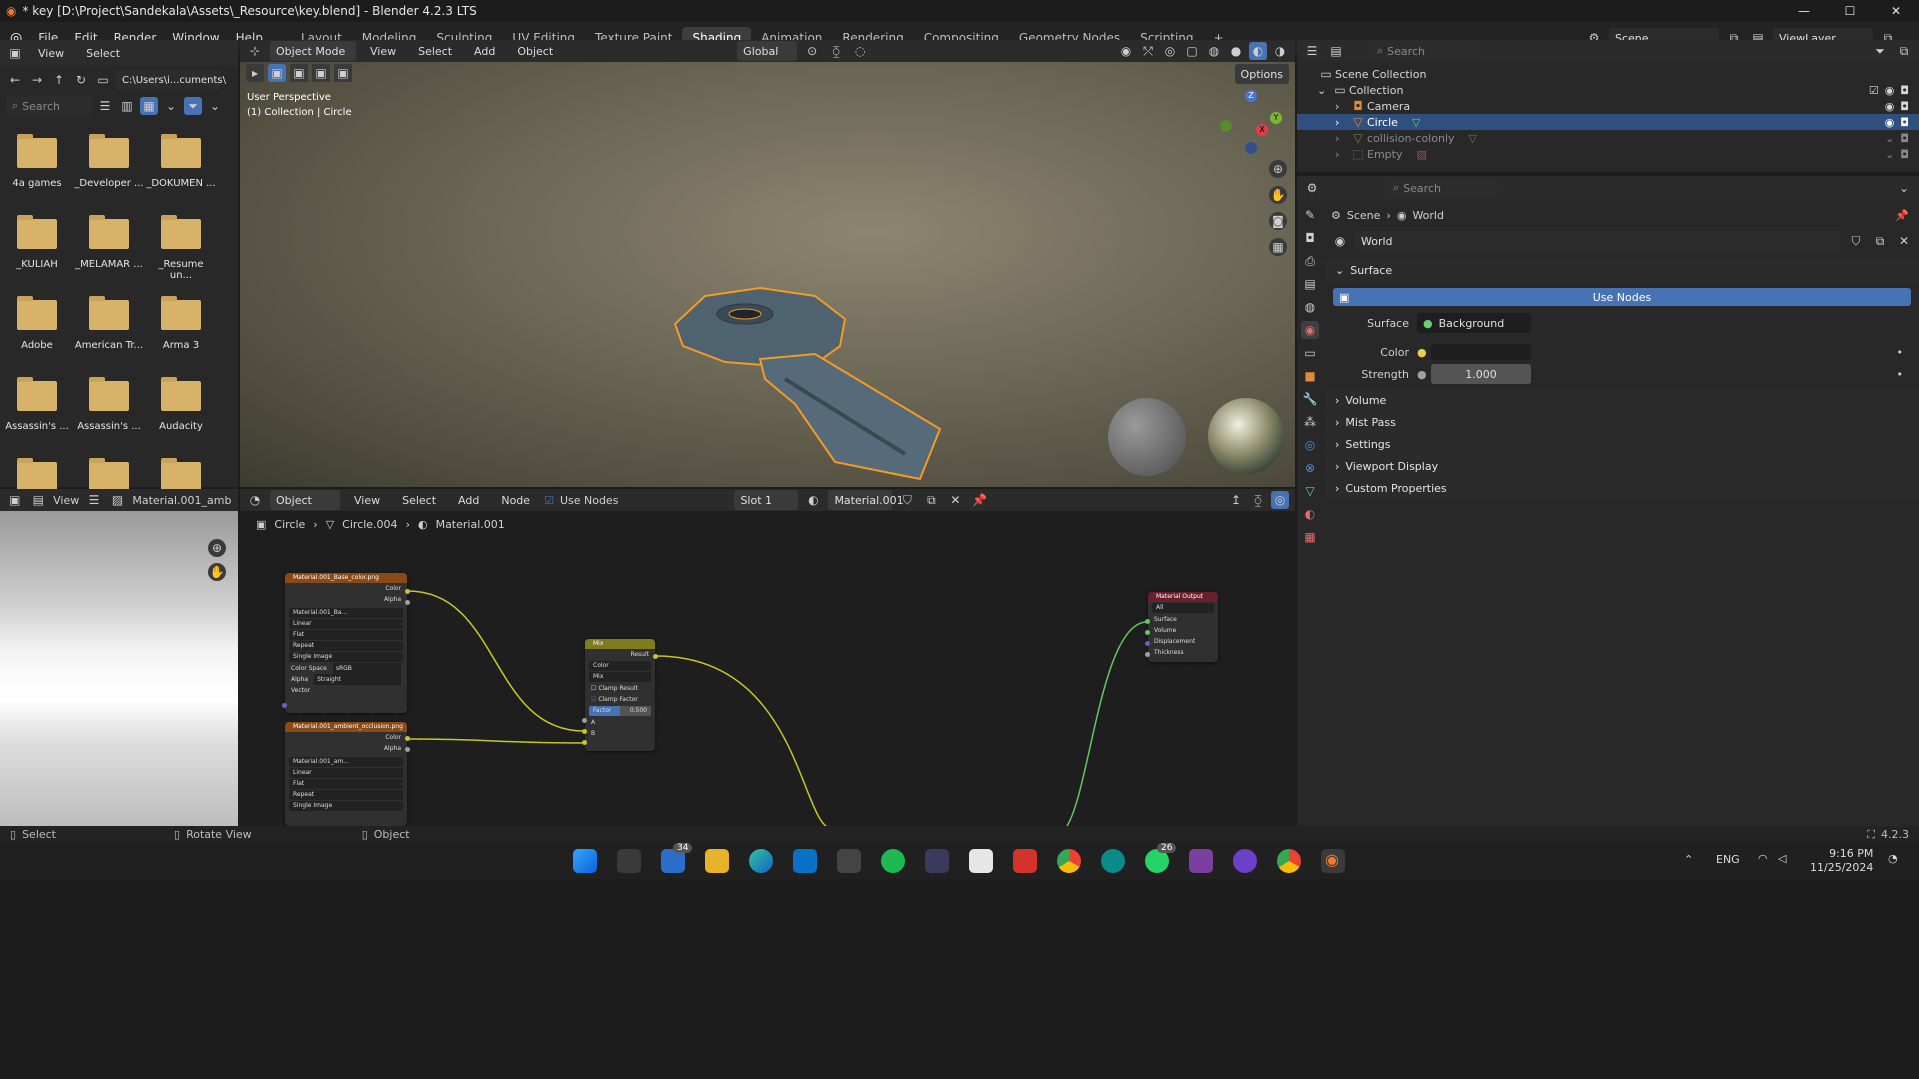 The height and width of the screenshot is (1079, 1919). I want to click on world-browse-icon: ◉, so click(1340, 241).